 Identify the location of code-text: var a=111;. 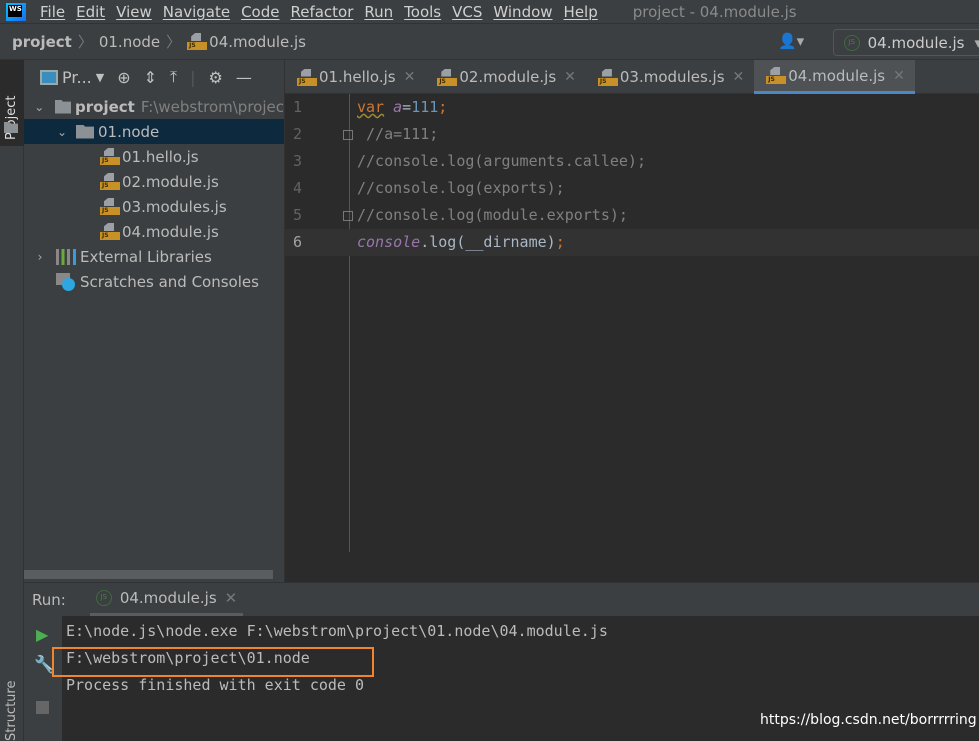
(402, 107).